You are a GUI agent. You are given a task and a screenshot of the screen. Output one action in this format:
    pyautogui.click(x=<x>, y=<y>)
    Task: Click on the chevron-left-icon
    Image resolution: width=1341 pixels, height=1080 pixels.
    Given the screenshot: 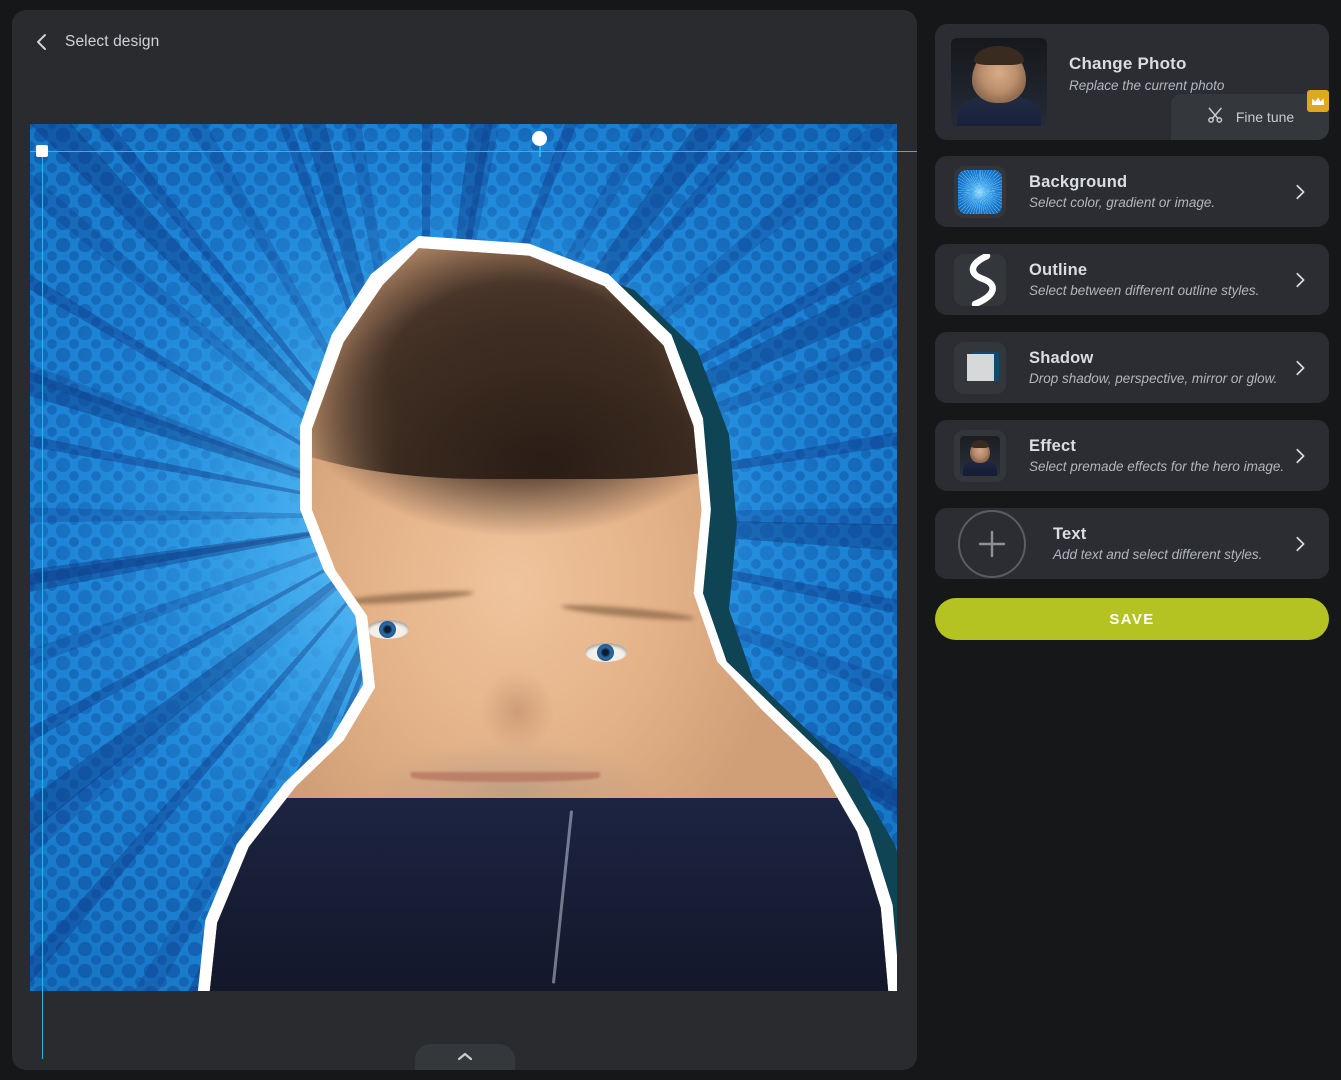 What is the action you would take?
    pyautogui.click(x=42, y=42)
    